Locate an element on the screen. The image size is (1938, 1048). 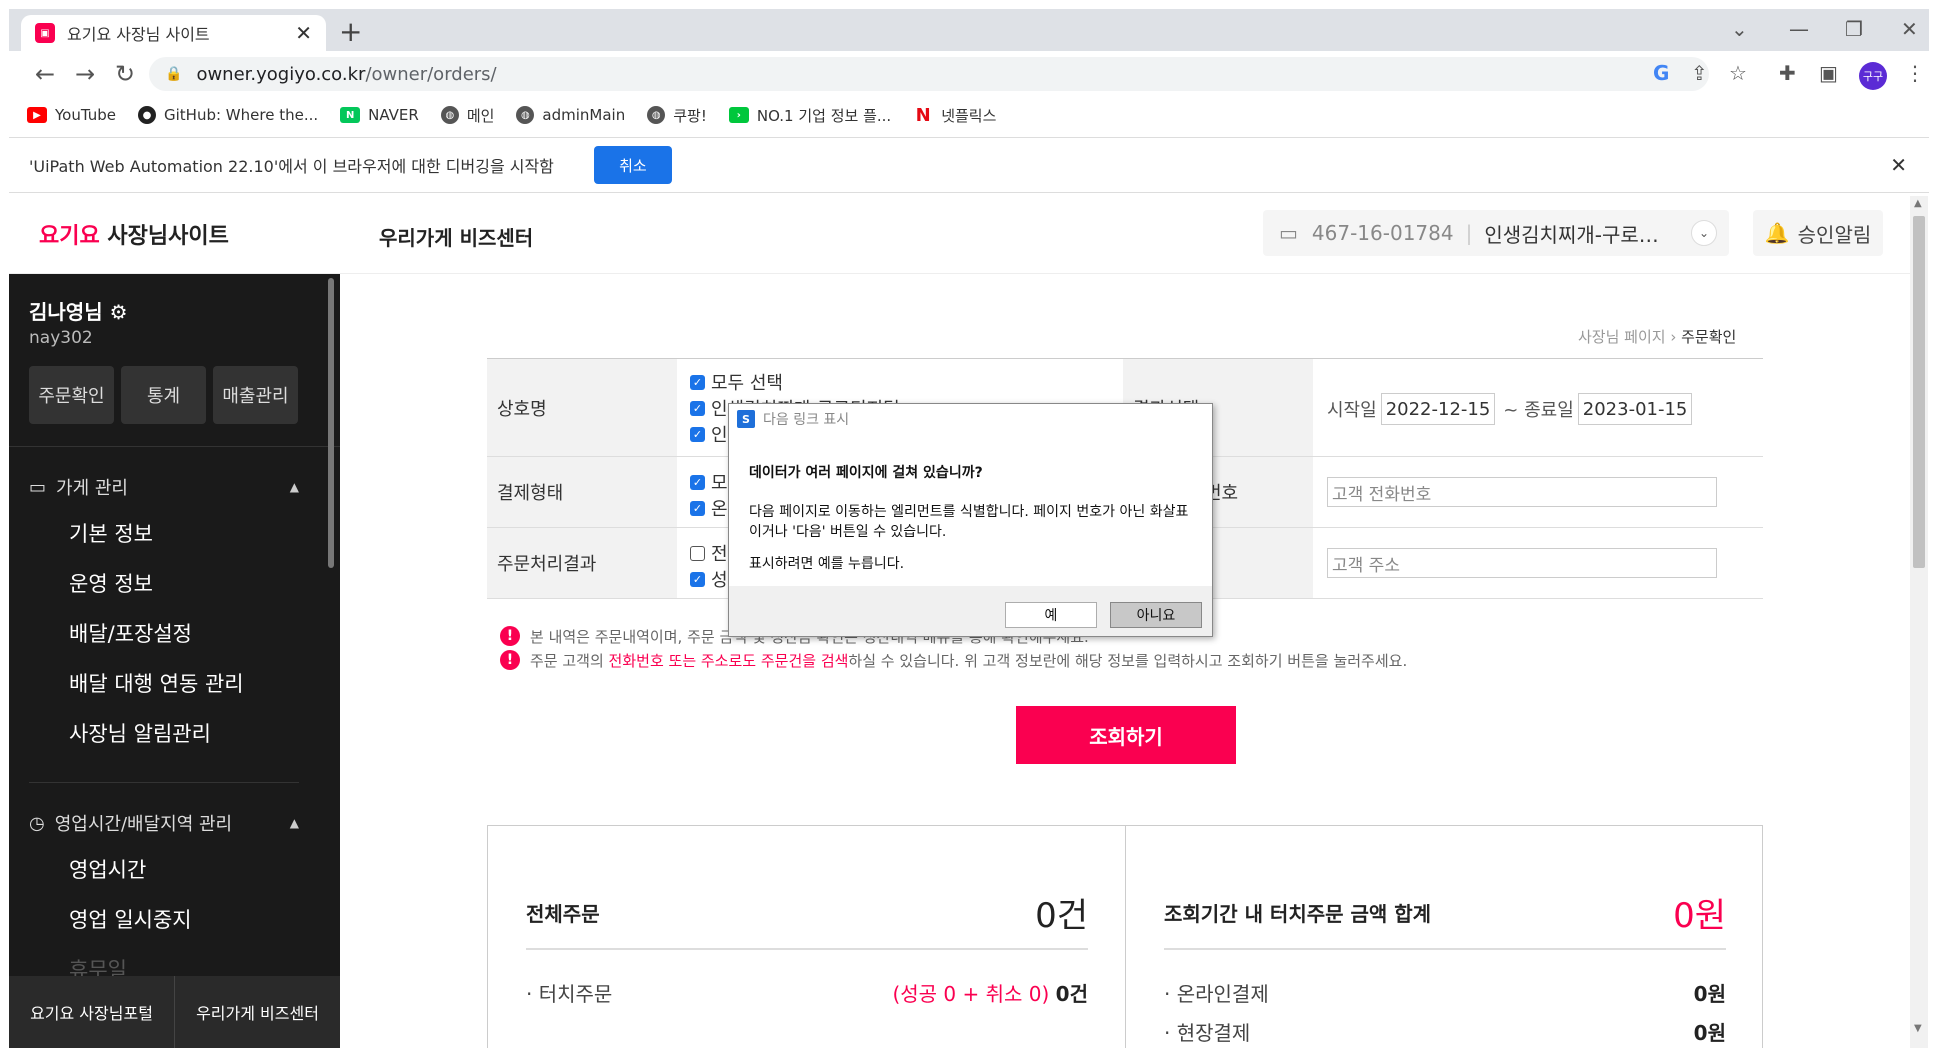
browser-tab: ▣ 요기요 사장님 사이트 ✕ is located at coordinates (173, 33).